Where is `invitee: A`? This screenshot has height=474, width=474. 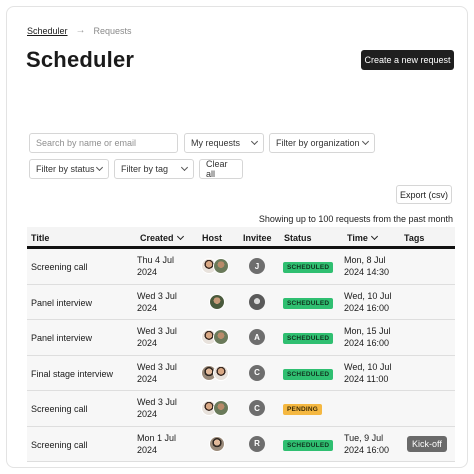 invitee: A is located at coordinates (257, 337).